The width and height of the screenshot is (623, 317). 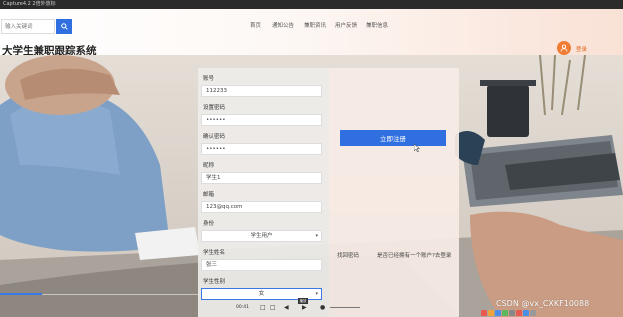 I want to click on taskbar-tray, so click(x=551, y=313).